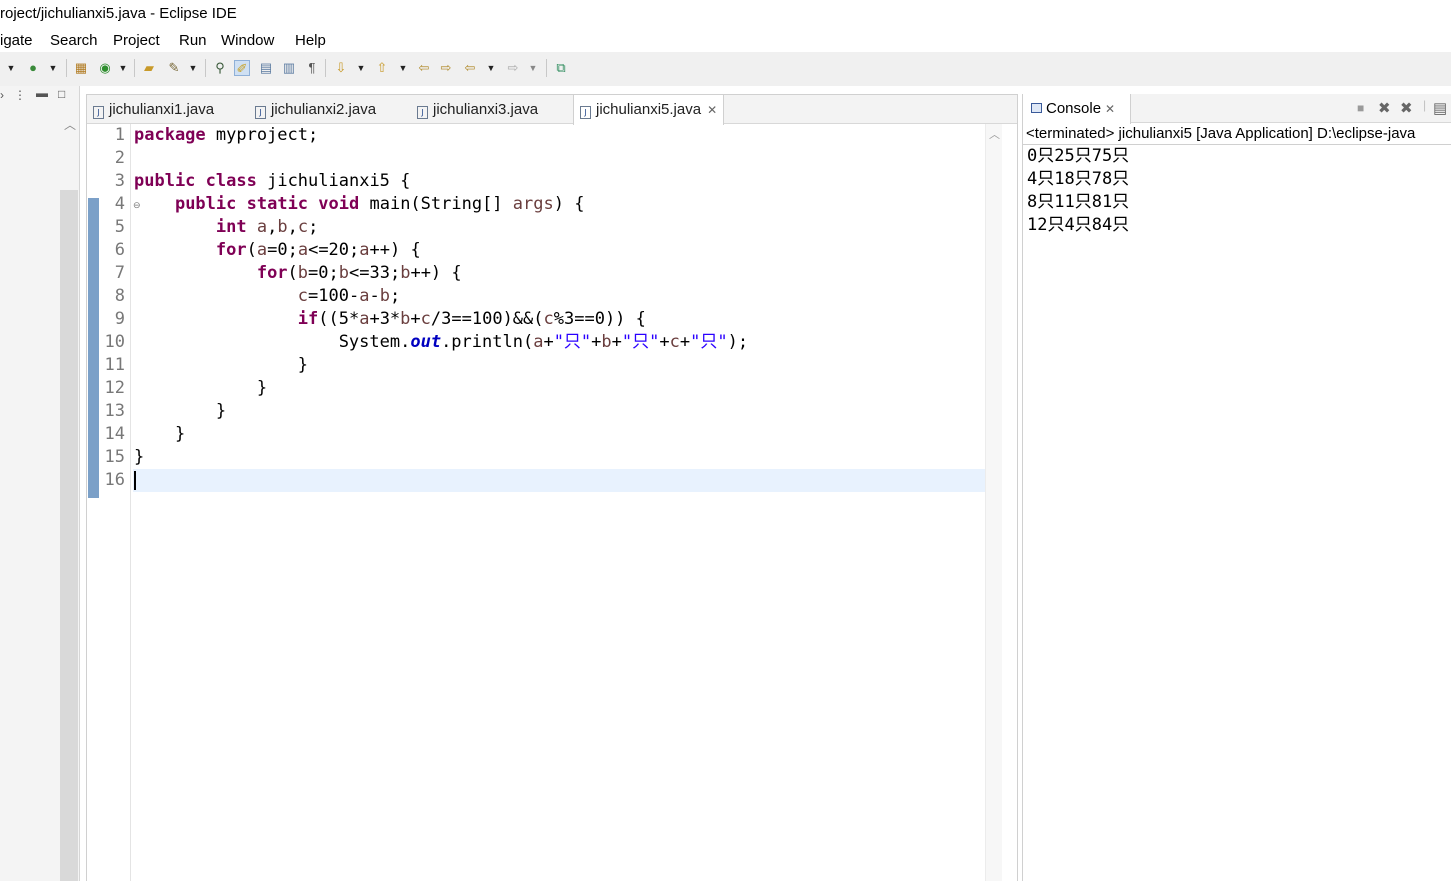 Image resolution: width=1451 pixels, height=881 pixels. What do you see at coordinates (424, 68) in the screenshot?
I see `last-edit-icon: ⇦` at bounding box center [424, 68].